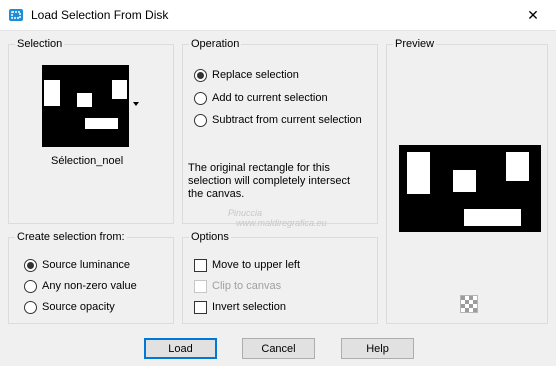 The image size is (556, 366). Describe the element at coordinates (16, 15) in the screenshot. I see `selection-app-icon` at that location.